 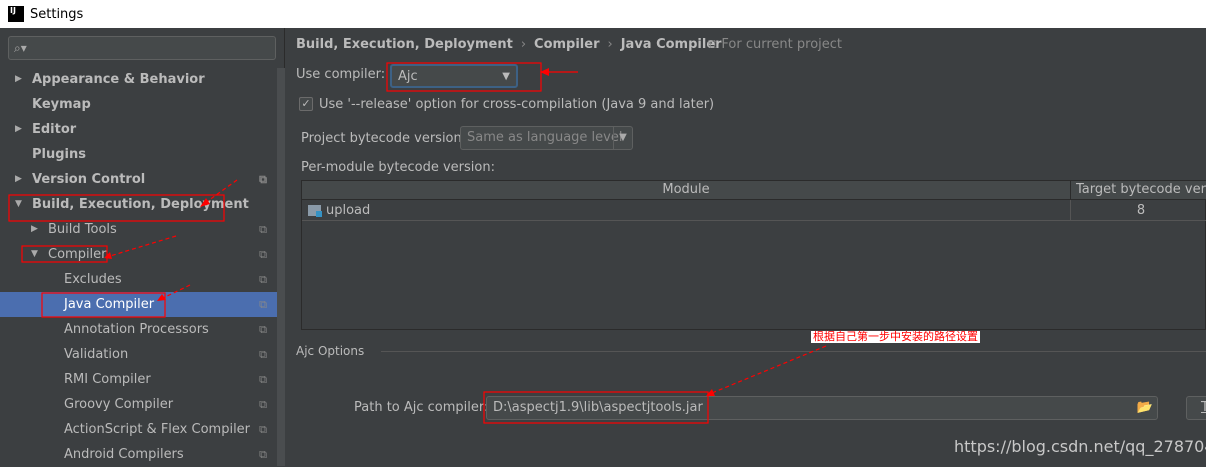 I want to click on use-compiler-label: Use compiler:, so click(x=341, y=74).